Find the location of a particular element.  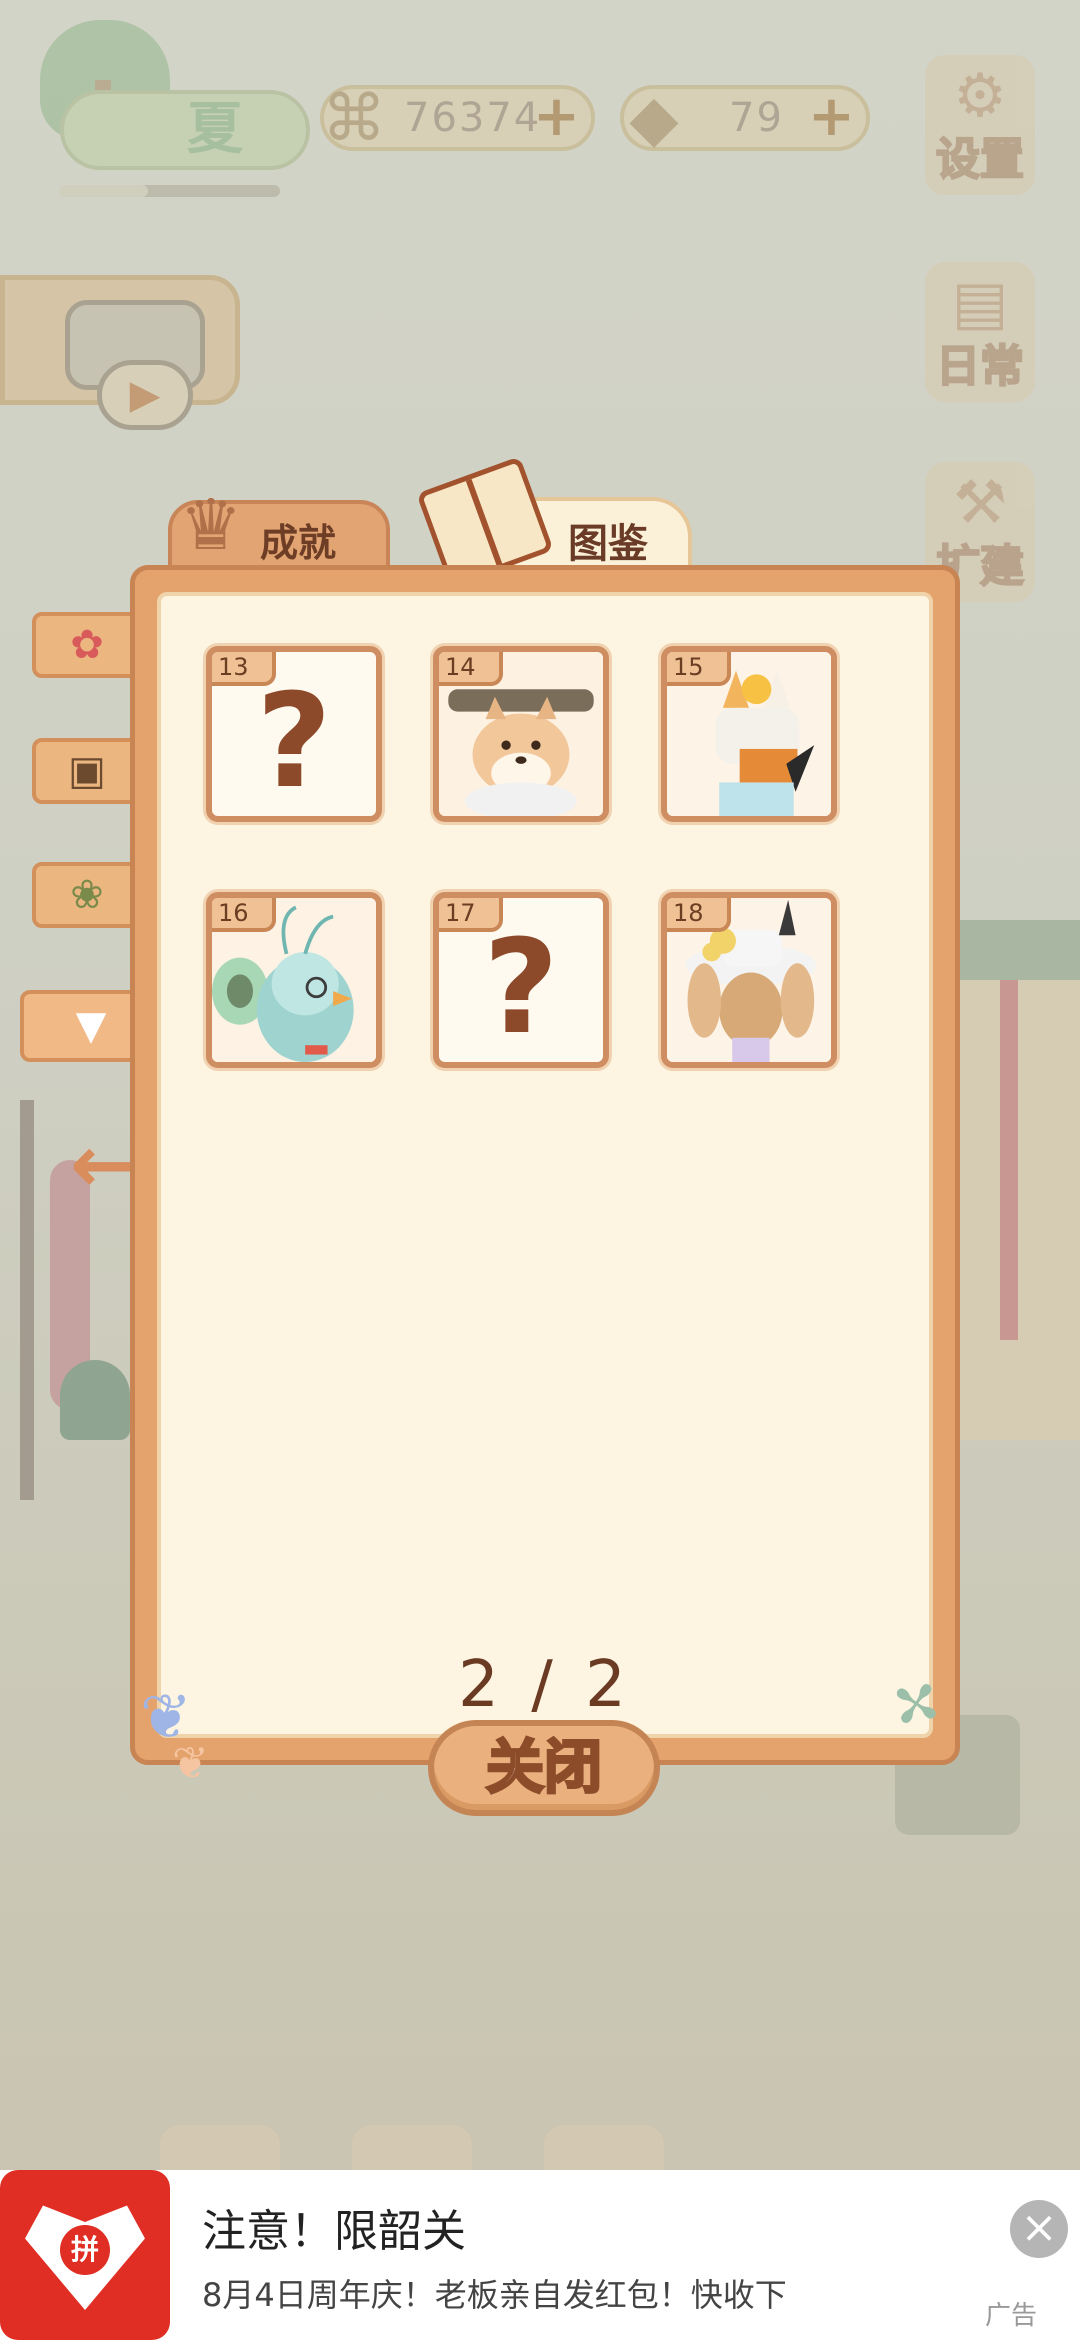

category-tab-photo: ▣ is located at coordinates (87, 771).